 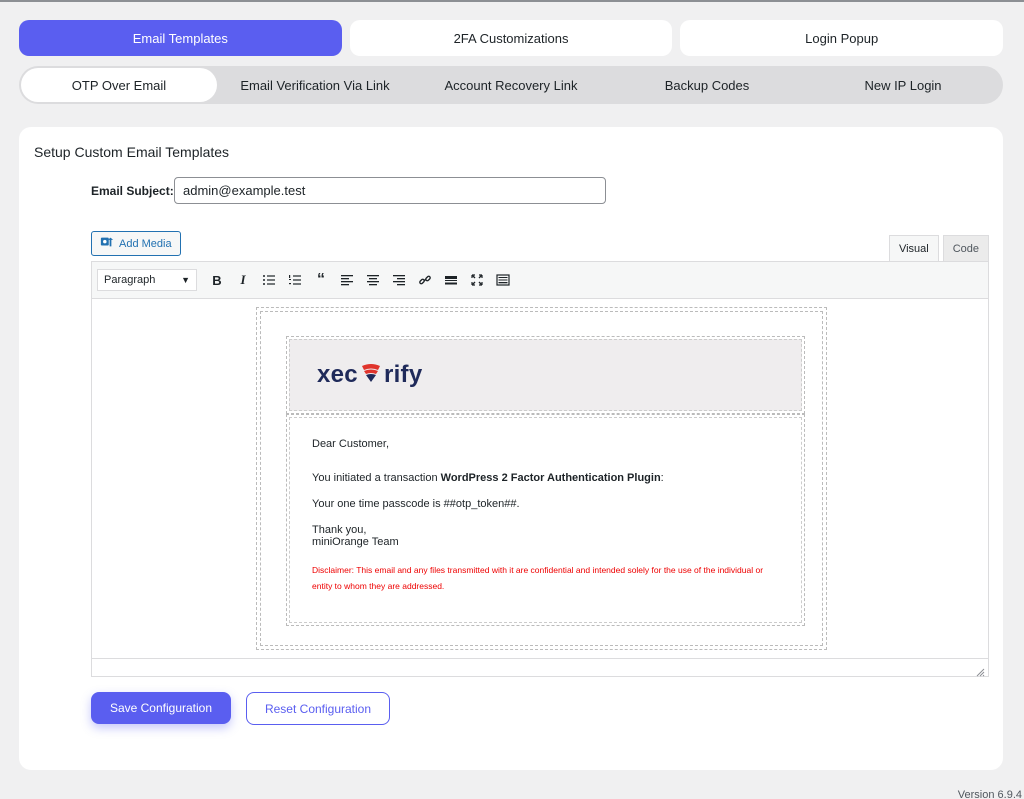 I want to click on paragraph-format-select: Paragraph ▼, so click(x=147, y=280).